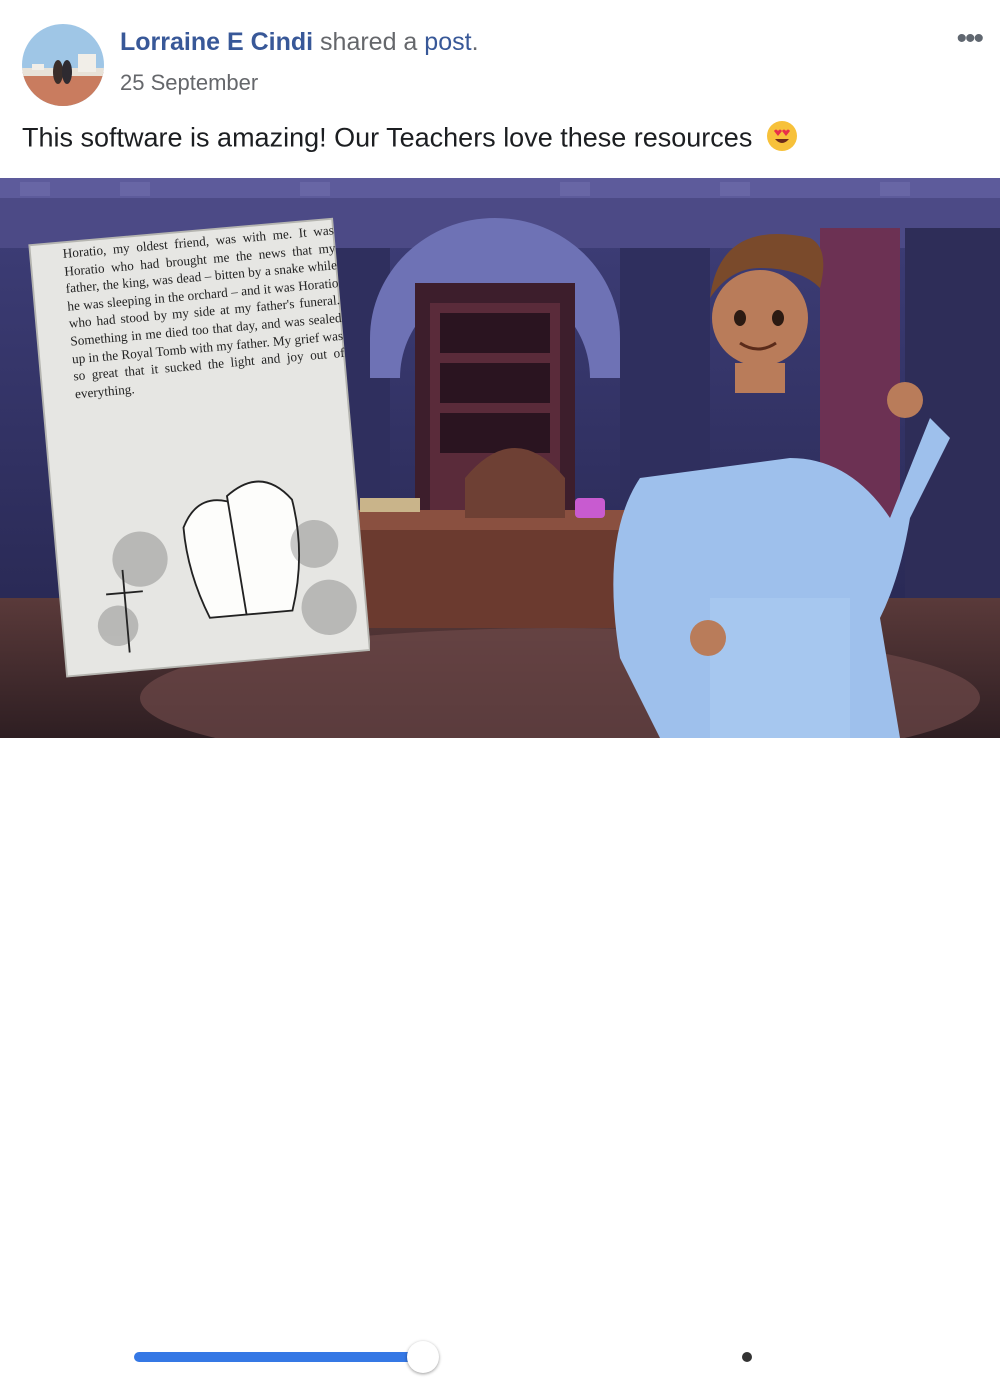  What do you see at coordinates (969, 39) in the screenshot?
I see `more-options-icon: •••` at bounding box center [969, 39].